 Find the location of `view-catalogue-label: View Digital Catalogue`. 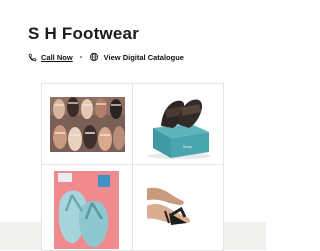

view-catalogue-label: View Digital Catalogue is located at coordinates (143, 57).